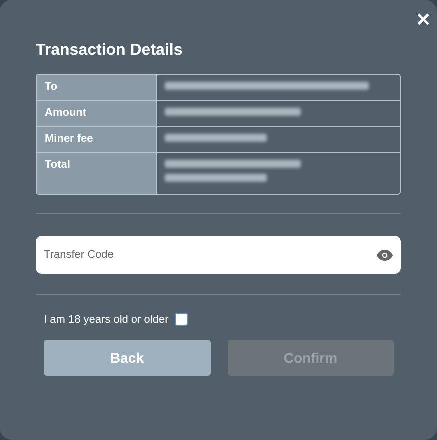 This screenshot has width=437, height=440. I want to click on back-button: Back, so click(127, 358).